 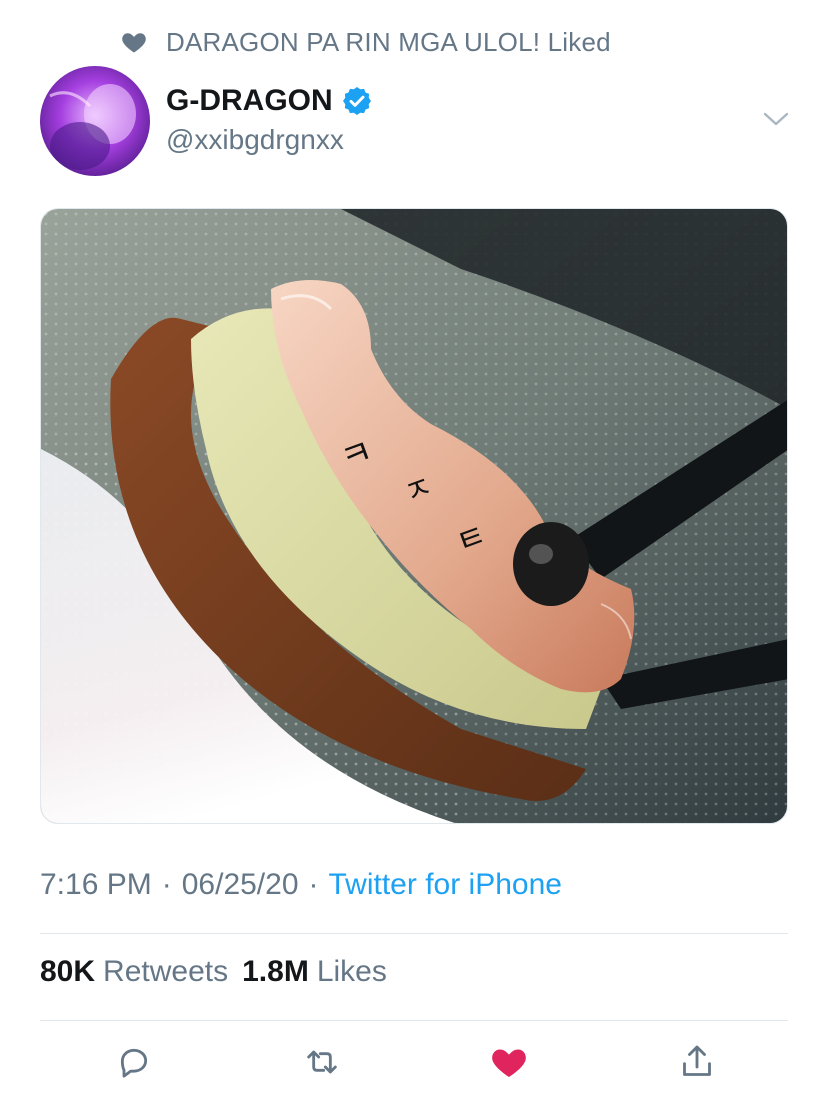 I want to click on avatar-image, so click(x=95, y=121).